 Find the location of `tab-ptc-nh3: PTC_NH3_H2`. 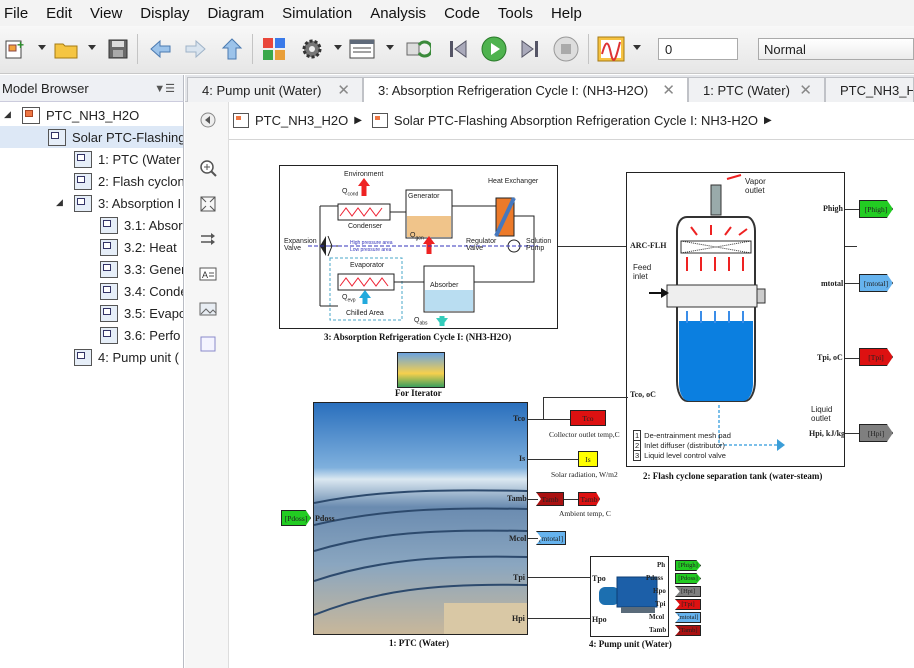

tab-ptc-nh3: PTC_NH3_H2 is located at coordinates (869, 89).